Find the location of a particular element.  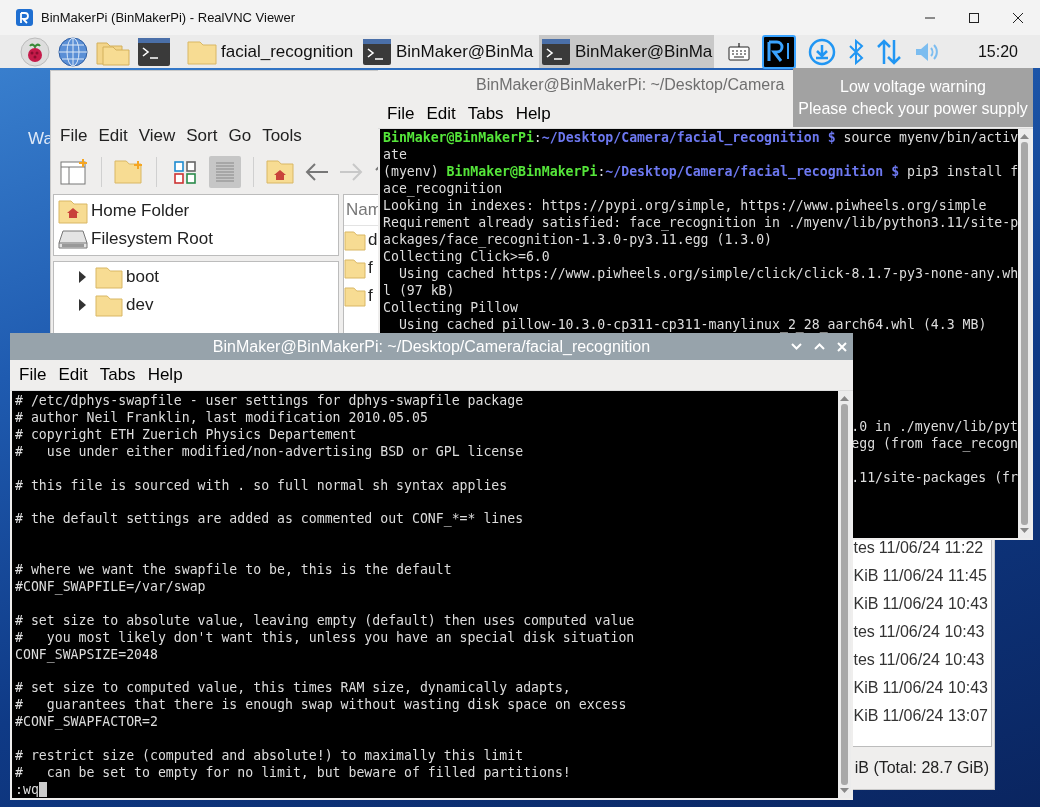

terminal-line: .0 in ./myenv/lib/pyt is located at coordinates (934, 426).